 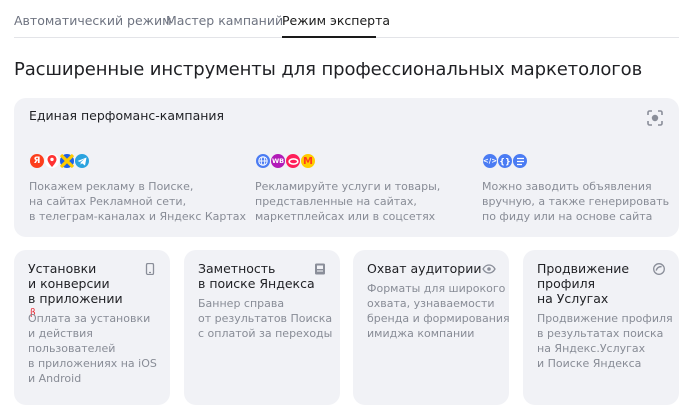 I want to click on desc-line: маркетплейсах или в соцсетях, so click(x=345, y=216).